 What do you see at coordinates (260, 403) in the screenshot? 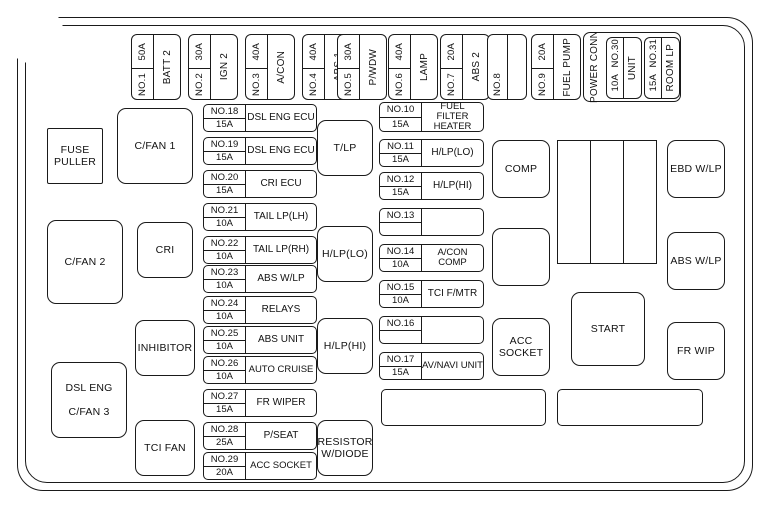
I see `fuse-row-no27: NO.27 15A FR WIPER` at bounding box center [260, 403].